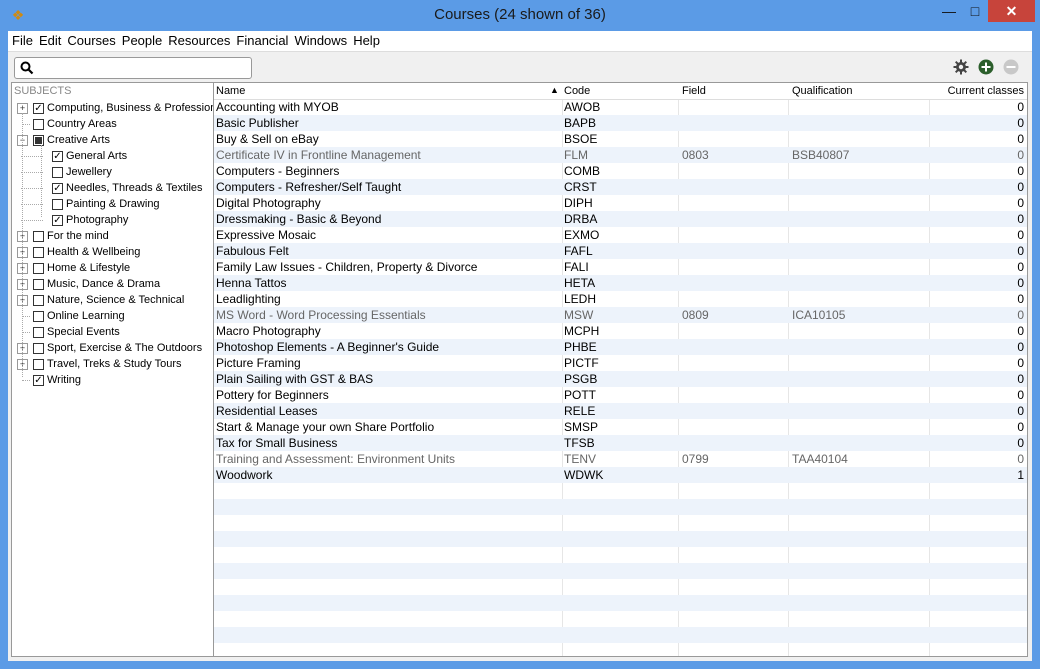 This screenshot has height=669, width=1040. Describe the element at coordinates (258, 363) in the screenshot. I see `course-name-cell: Picture Framing` at that location.